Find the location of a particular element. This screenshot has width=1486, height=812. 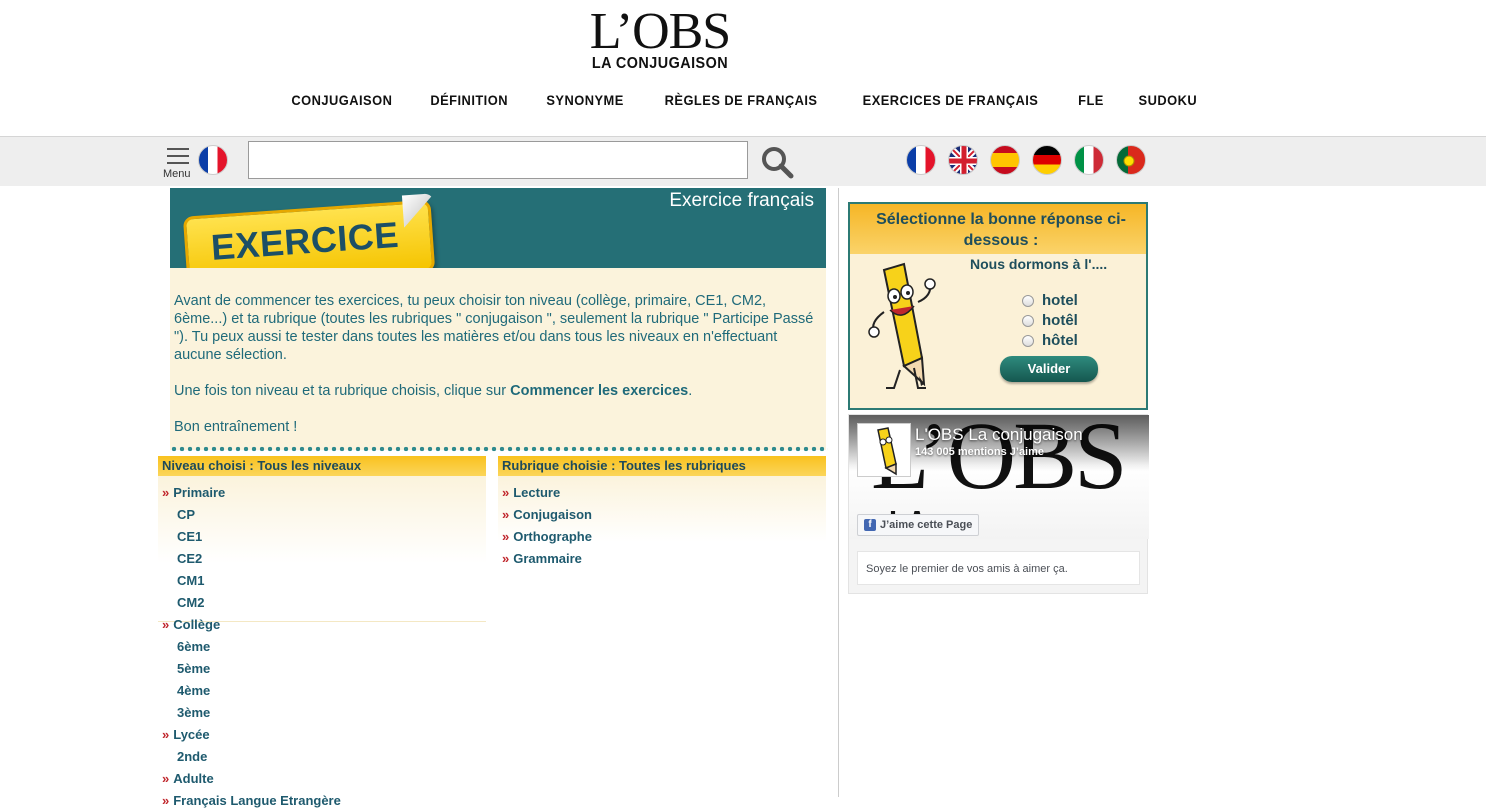

quiz-option-3: hôtel is located at coordinates (1050, 340).